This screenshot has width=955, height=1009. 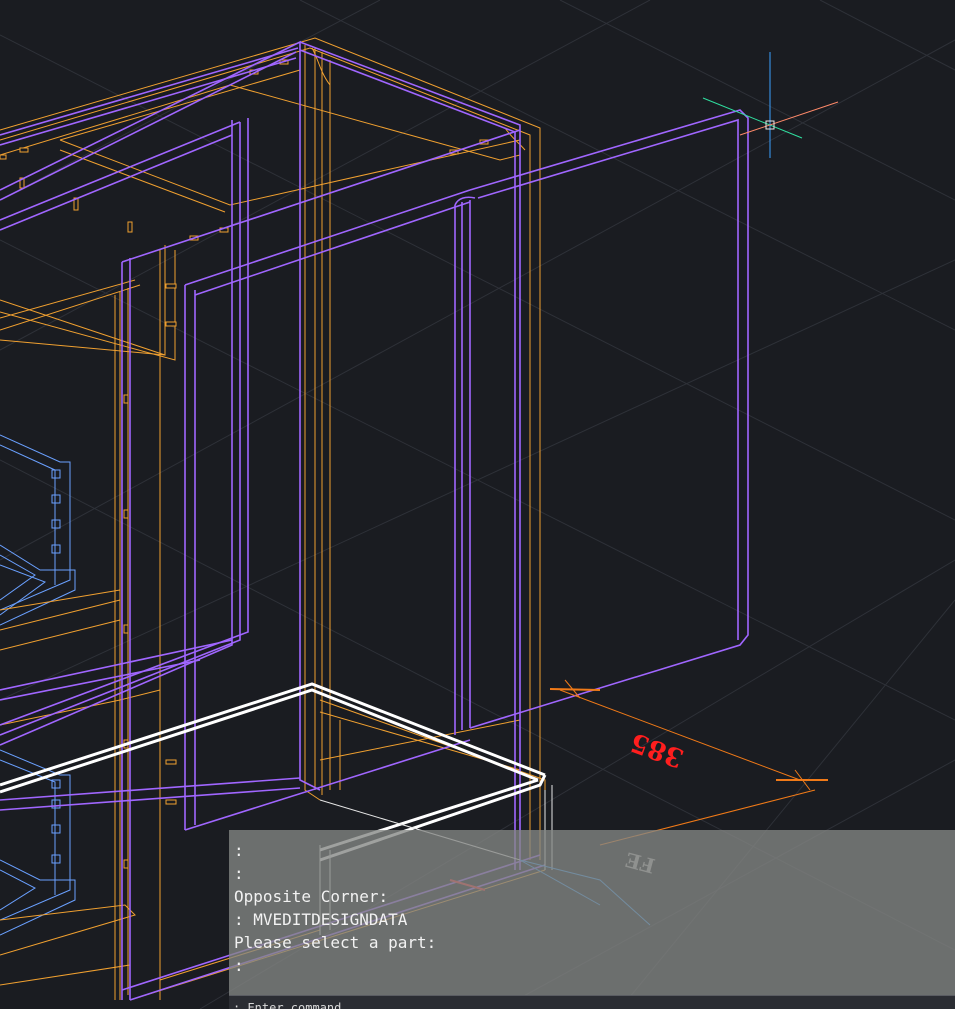 What do you see at coordinates (287, 1005) in the screenshot?
I see `command-input-prompt: : Enter command` at bounding box center [287, 1005].